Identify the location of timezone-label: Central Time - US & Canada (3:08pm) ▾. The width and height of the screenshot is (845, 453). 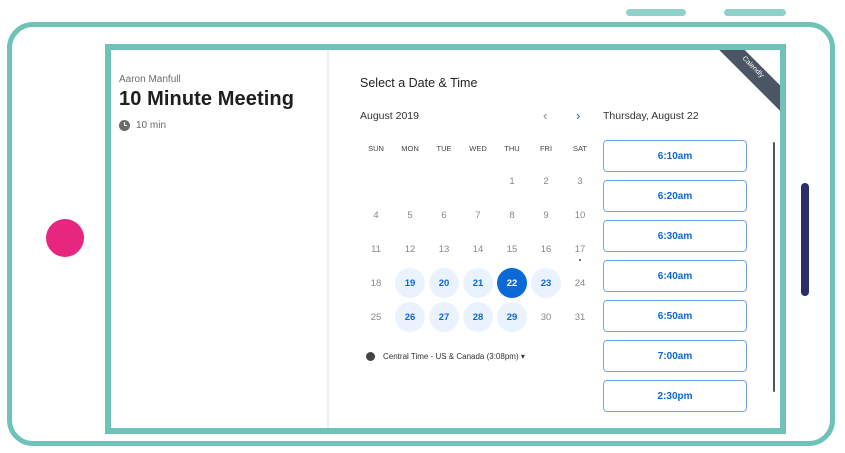
(454, 356).